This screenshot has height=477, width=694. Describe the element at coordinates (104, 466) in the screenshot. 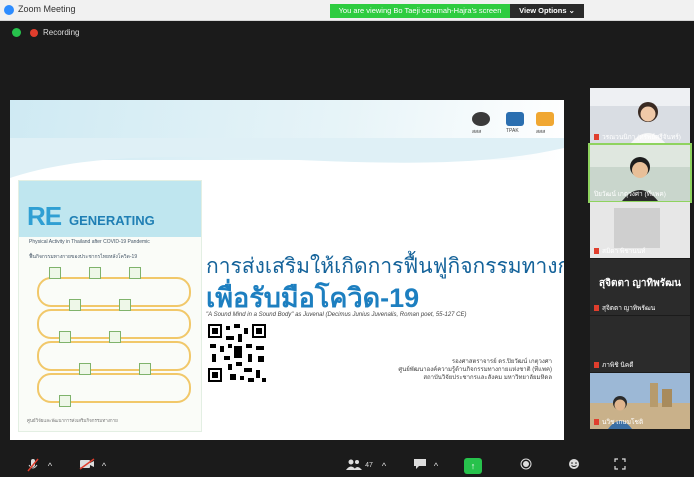

I see `video-options-caret: ^` at that location.